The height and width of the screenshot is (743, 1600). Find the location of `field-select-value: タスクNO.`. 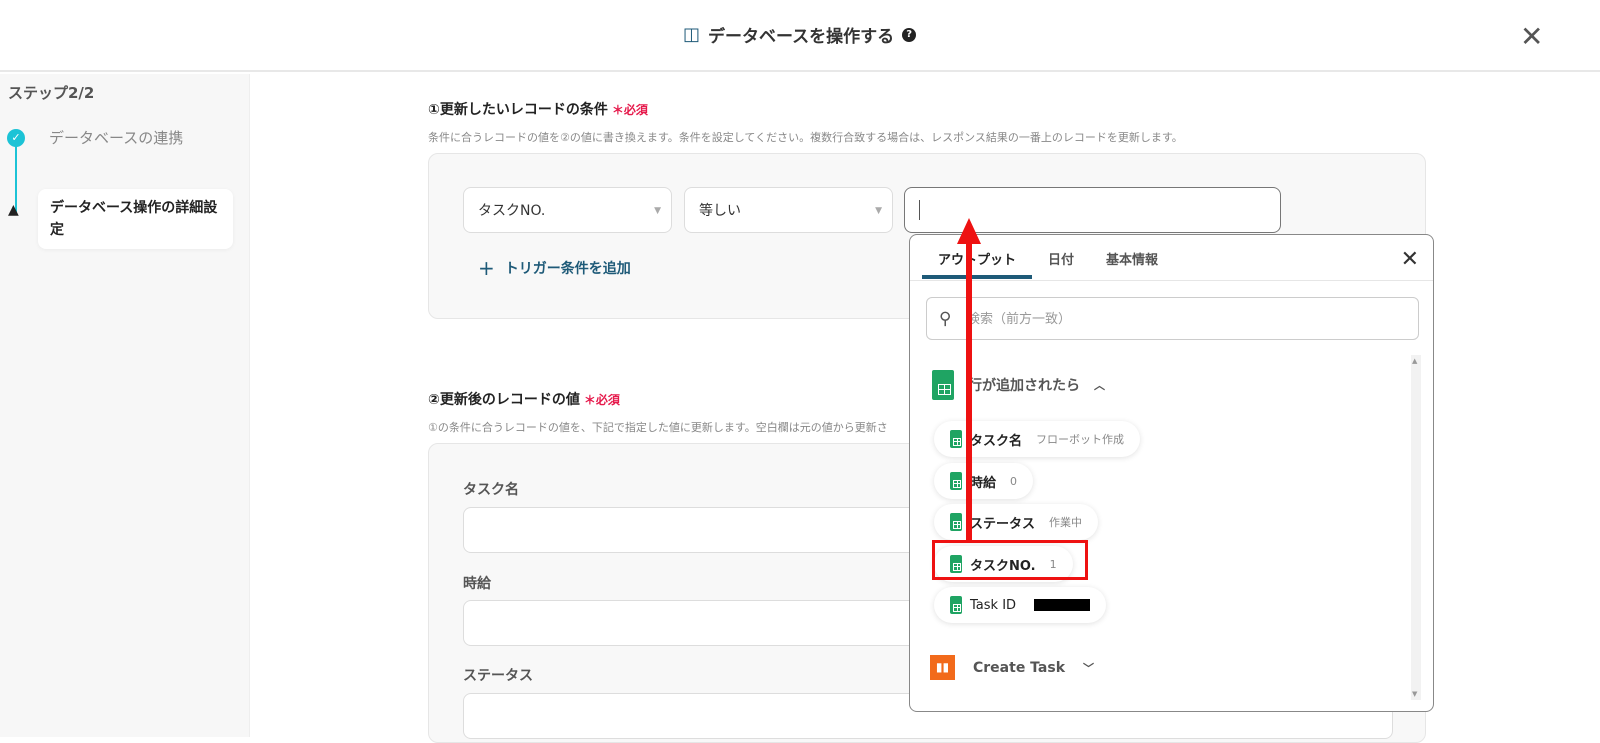

field-select-value: タスクNO. is located at coordinates (512, 211).